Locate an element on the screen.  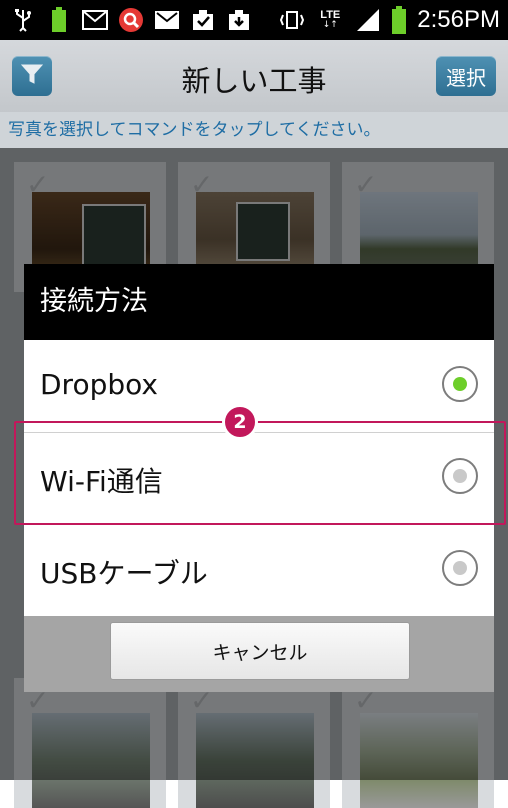
page-title: 新しい工事 is located at coordinates (254, 81).